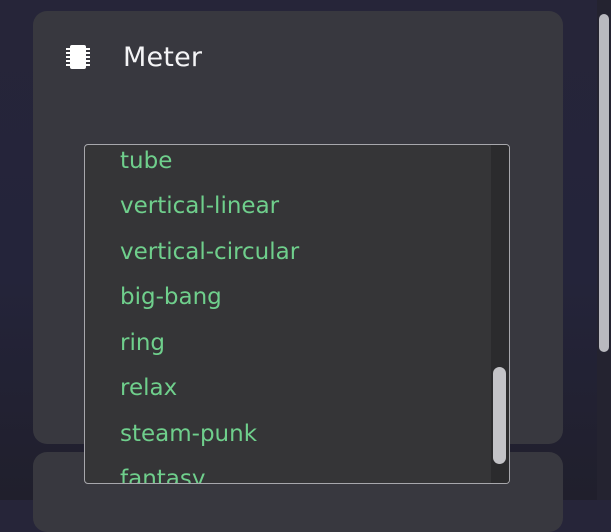 The width and height of the screenshot is (611, 532). I want to click on option-steam-punk: steam-punk, so click(188, 434).